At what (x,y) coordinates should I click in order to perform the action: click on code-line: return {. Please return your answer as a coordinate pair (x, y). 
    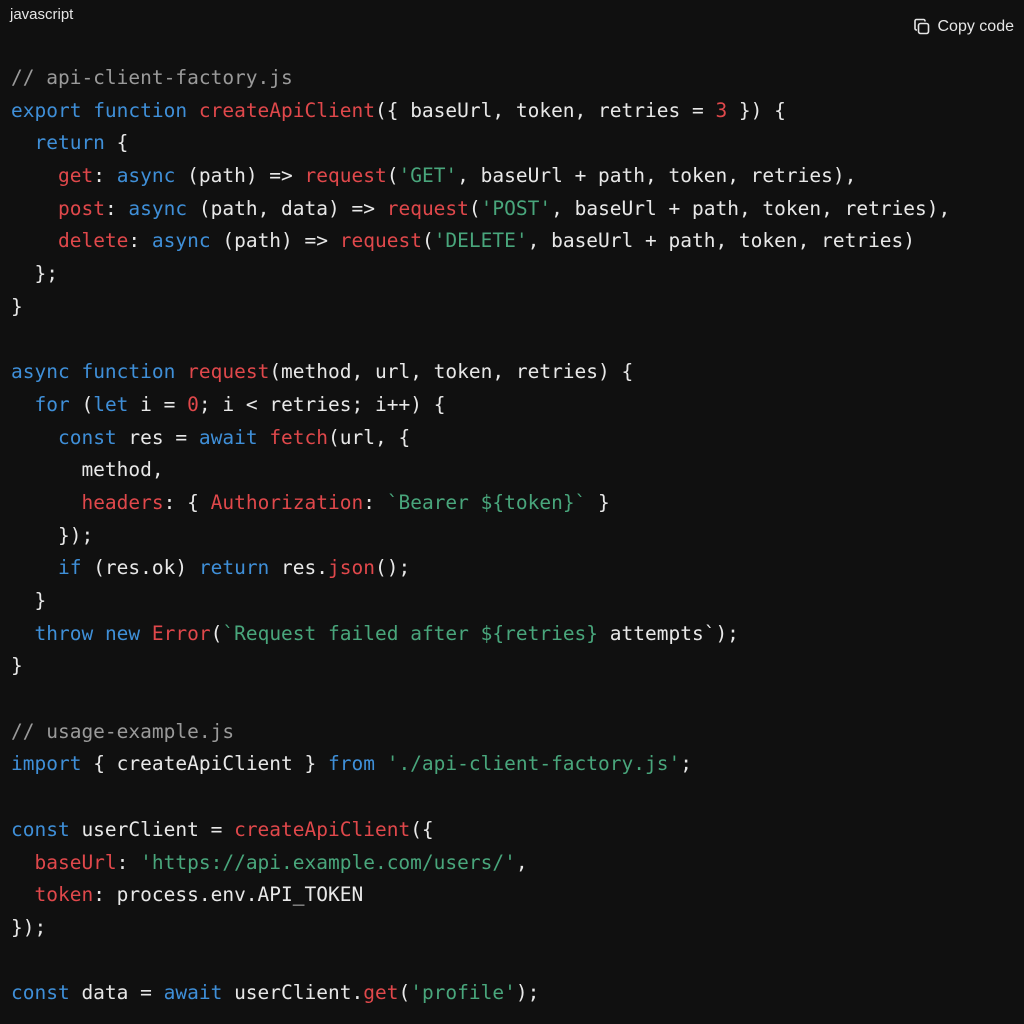
    Looking at the image, I should click on (480, 143).